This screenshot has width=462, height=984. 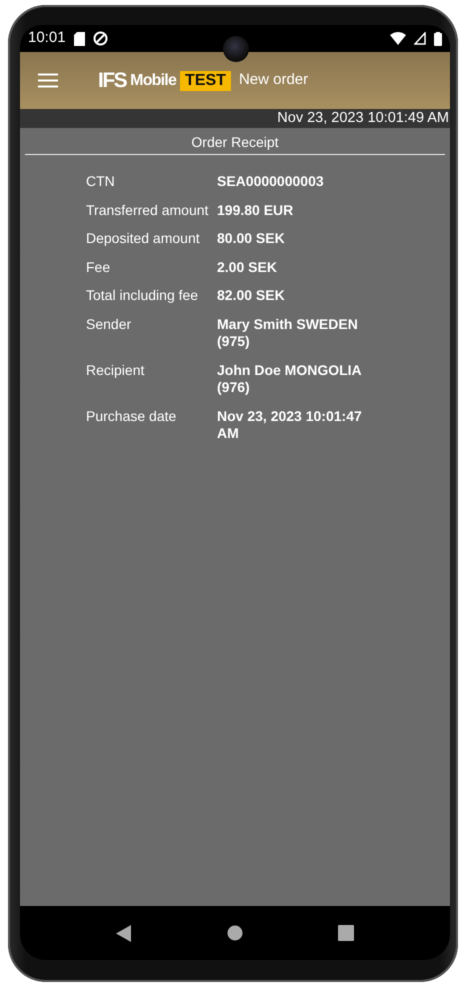 I want to click on signal-icon, so click(x=420, y=38).